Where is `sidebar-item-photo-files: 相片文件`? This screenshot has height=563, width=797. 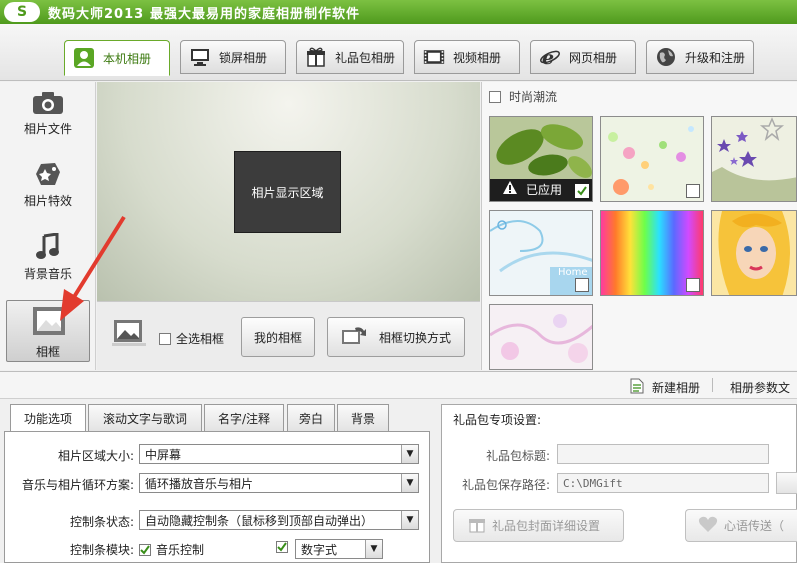 sidebar-item-photo-files: 相片文件 is located at coordinates (48, 113).